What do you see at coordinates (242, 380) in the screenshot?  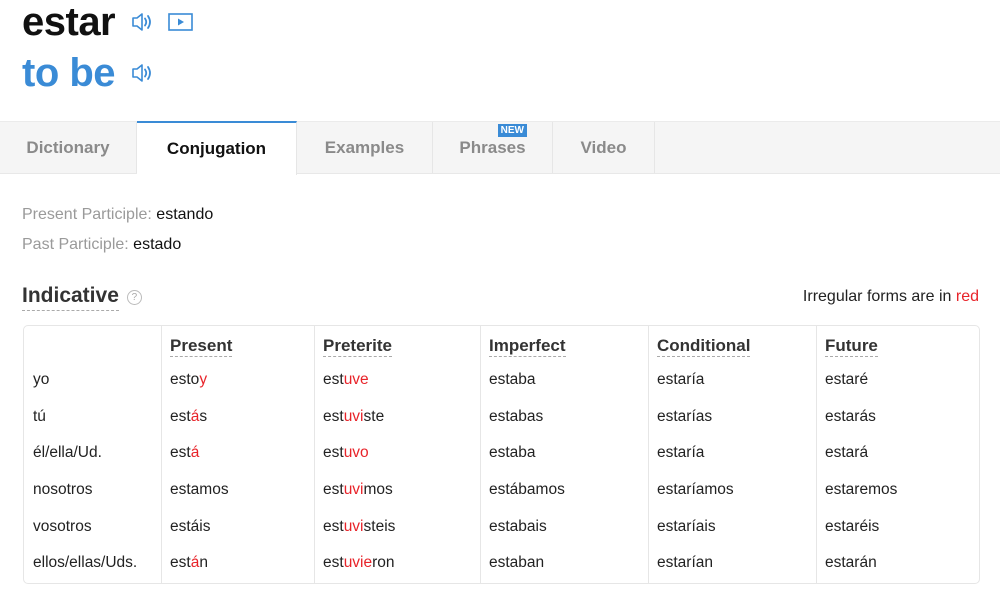 I see `conjugation-cell: esto y` at bounding box center [242, 380].